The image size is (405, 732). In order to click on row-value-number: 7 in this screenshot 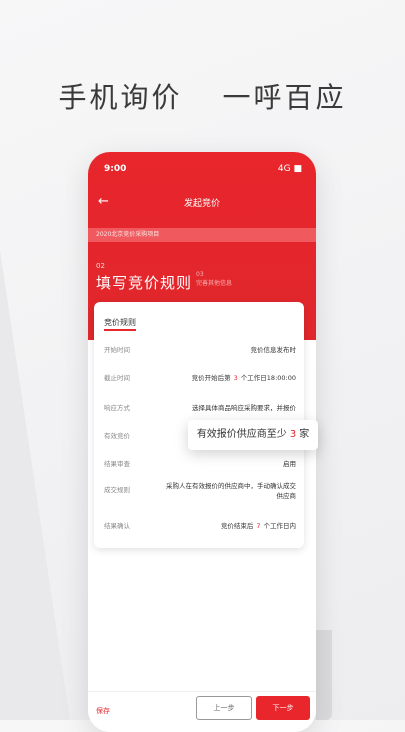, I will do `click(258, 526)`.